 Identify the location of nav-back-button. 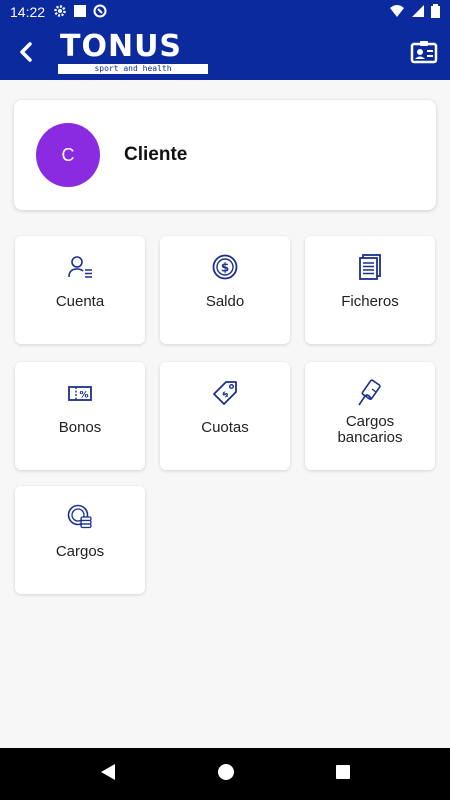
(108, 774).